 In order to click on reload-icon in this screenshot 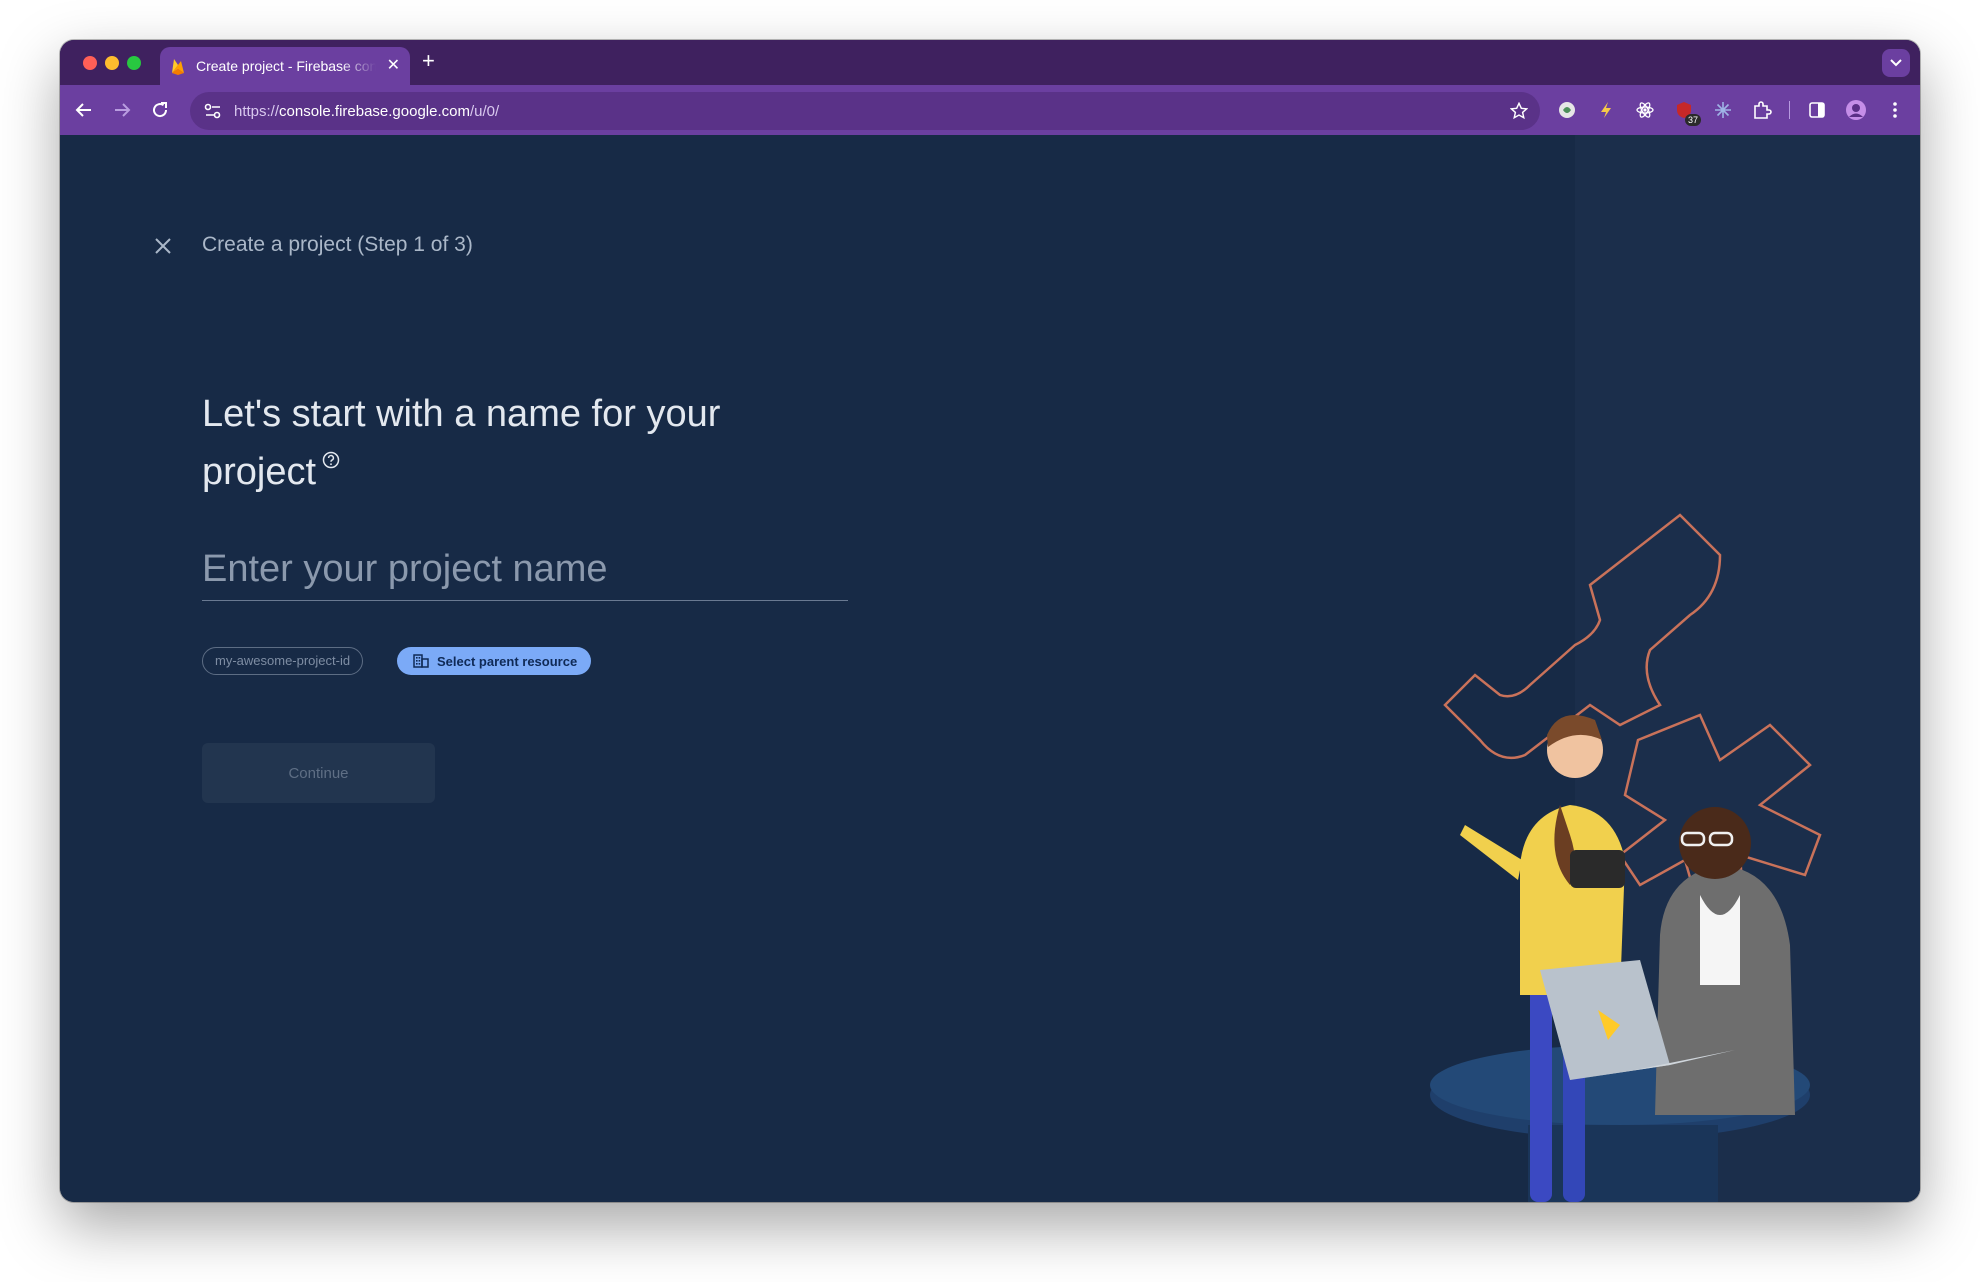, I will do `click(160, 110)`.